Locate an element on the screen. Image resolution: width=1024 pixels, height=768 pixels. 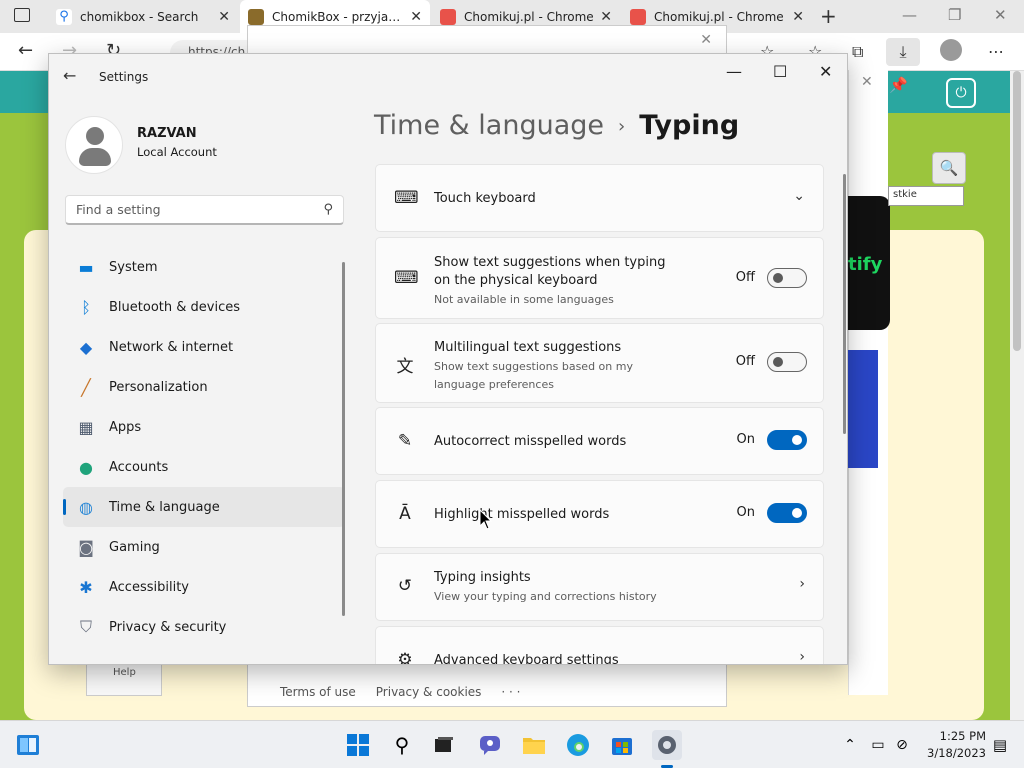
downloads-icon: ⤓ is located at coordinates (903, 52).